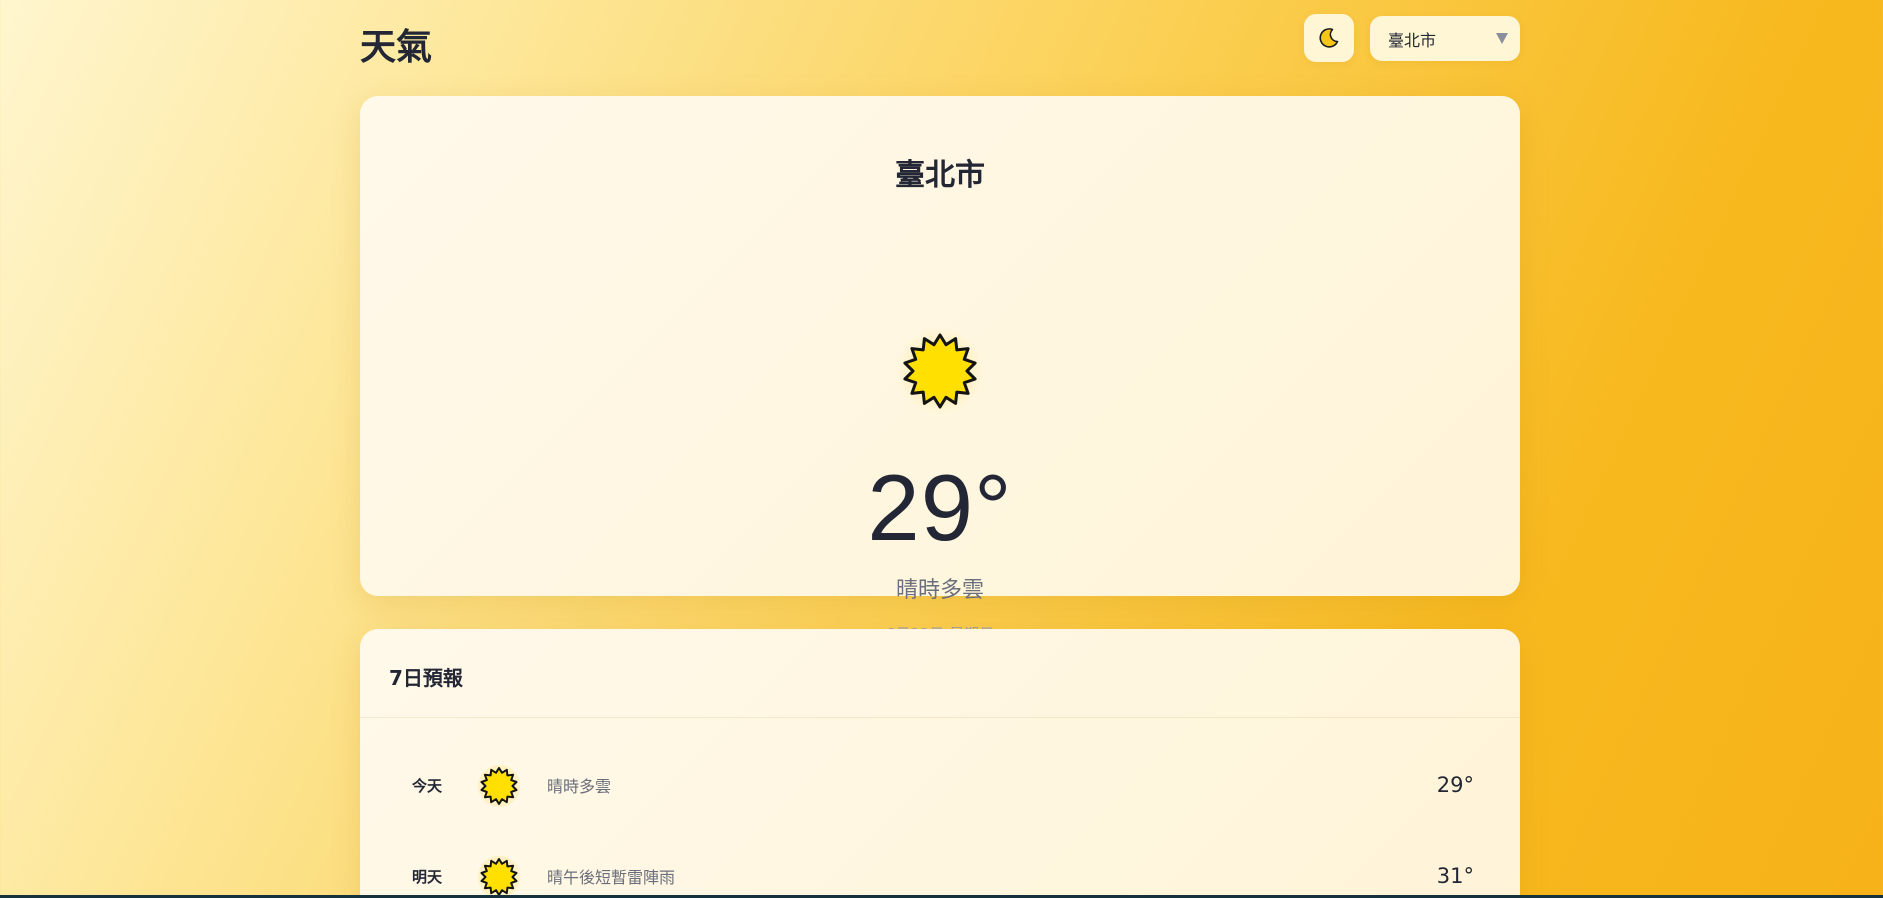  I want to click on forecast-temp: 29°, so click(1455, 785).